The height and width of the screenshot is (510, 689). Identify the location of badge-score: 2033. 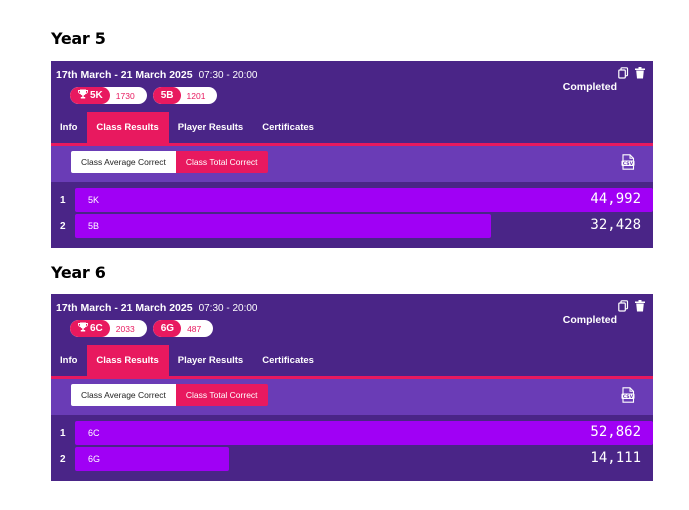
(125, 328).